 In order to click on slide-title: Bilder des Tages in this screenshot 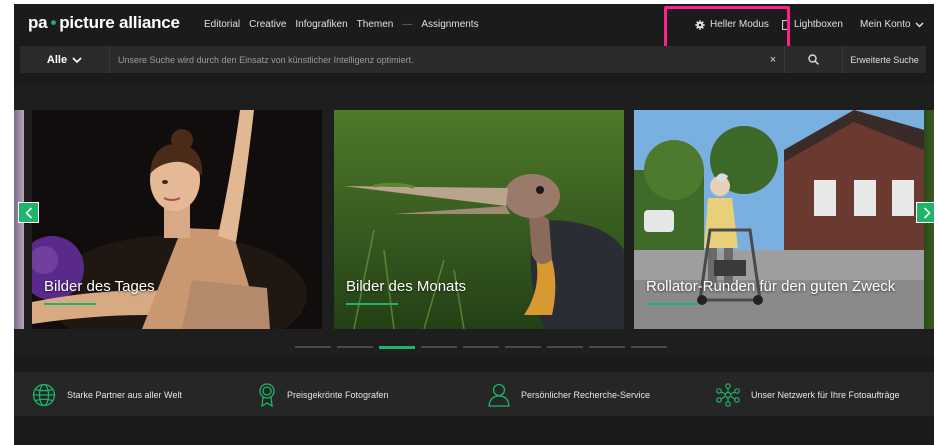, I will do `click(99, 286)`.